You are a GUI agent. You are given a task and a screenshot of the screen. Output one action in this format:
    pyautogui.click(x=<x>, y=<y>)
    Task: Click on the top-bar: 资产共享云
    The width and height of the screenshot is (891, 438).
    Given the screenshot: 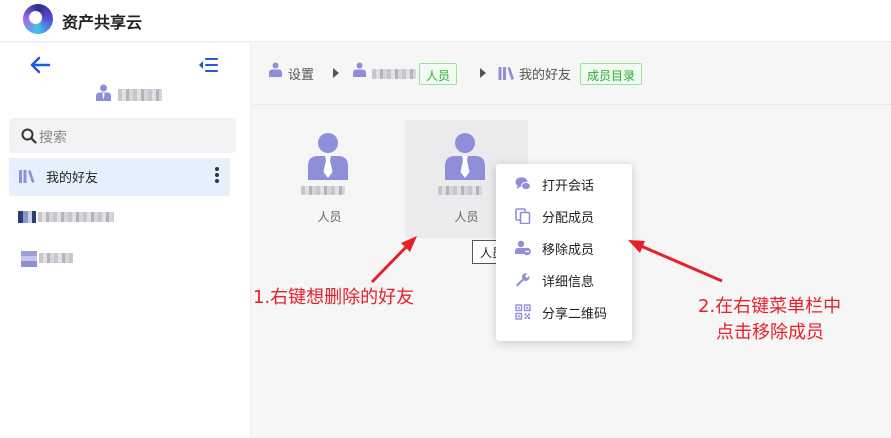 What is the action you would take?
    pyautogui.click(x=445, y=21)
    